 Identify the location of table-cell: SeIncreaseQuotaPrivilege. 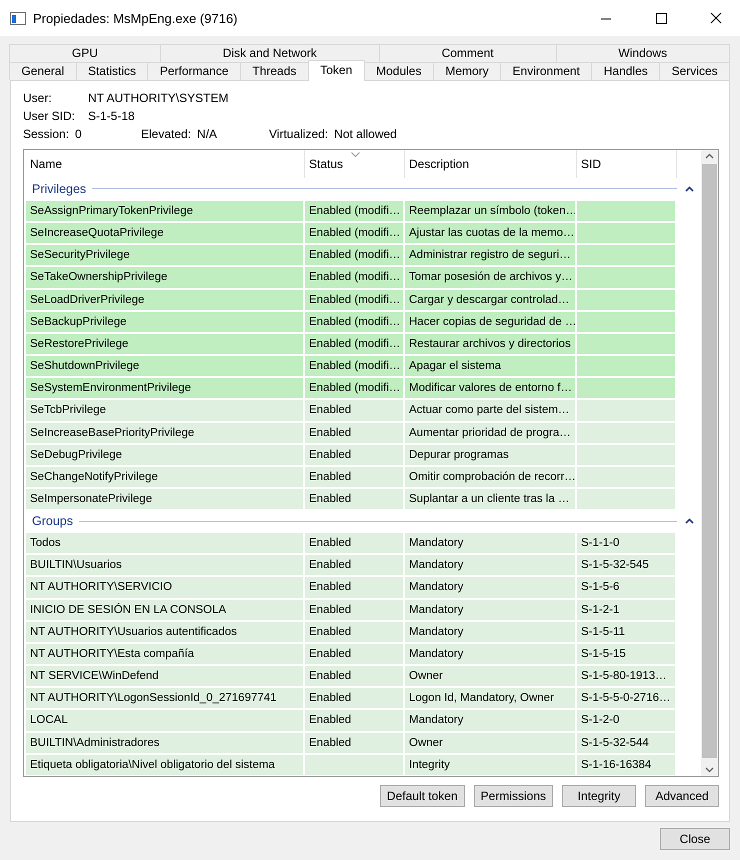
(164, 233).